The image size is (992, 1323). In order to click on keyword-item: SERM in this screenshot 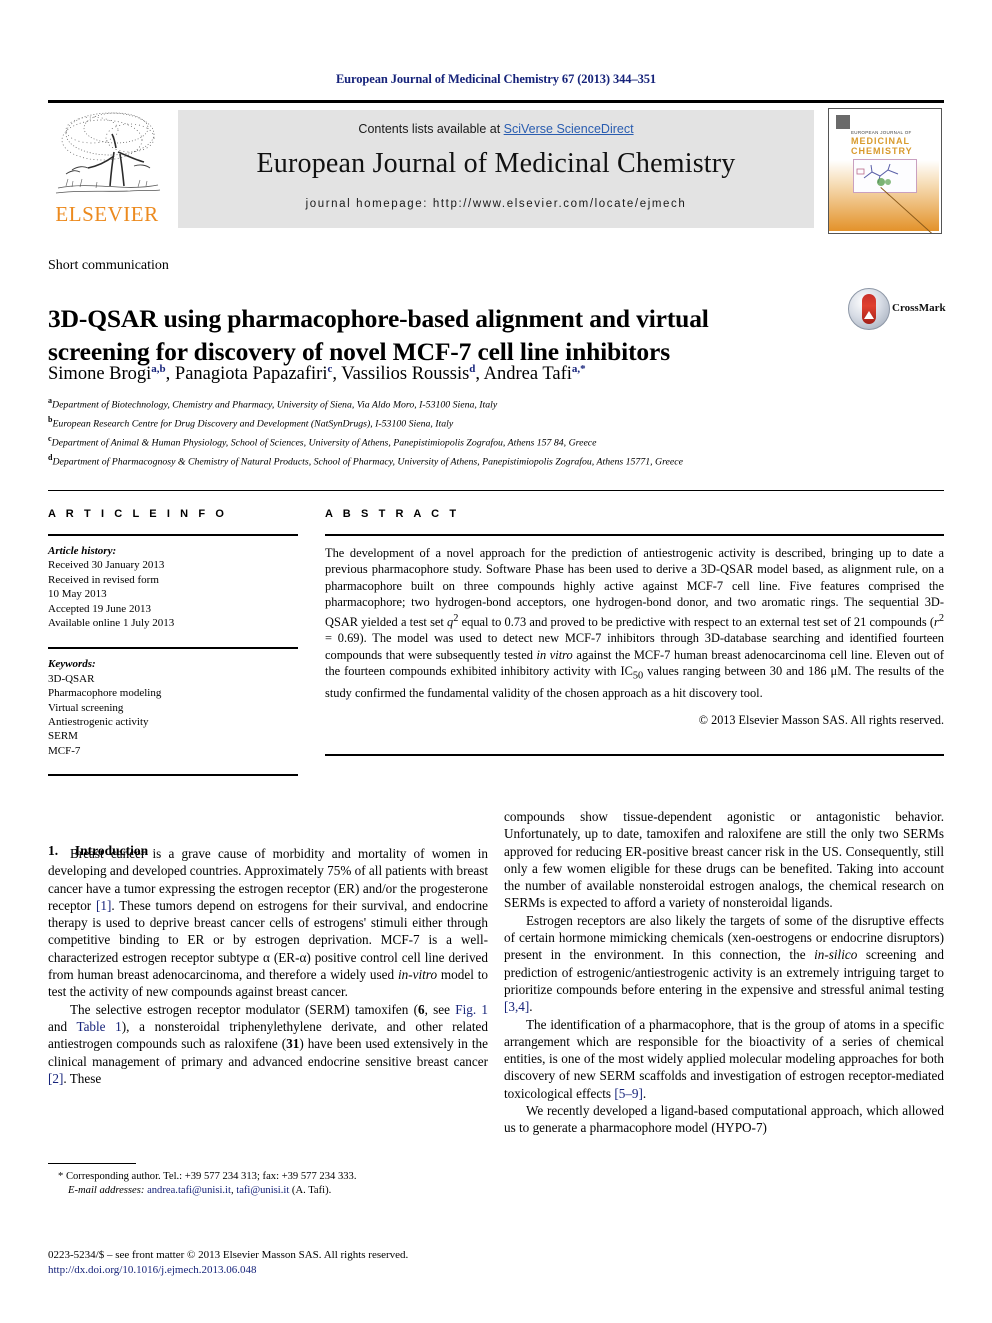, I will do `click(63, 736)`.